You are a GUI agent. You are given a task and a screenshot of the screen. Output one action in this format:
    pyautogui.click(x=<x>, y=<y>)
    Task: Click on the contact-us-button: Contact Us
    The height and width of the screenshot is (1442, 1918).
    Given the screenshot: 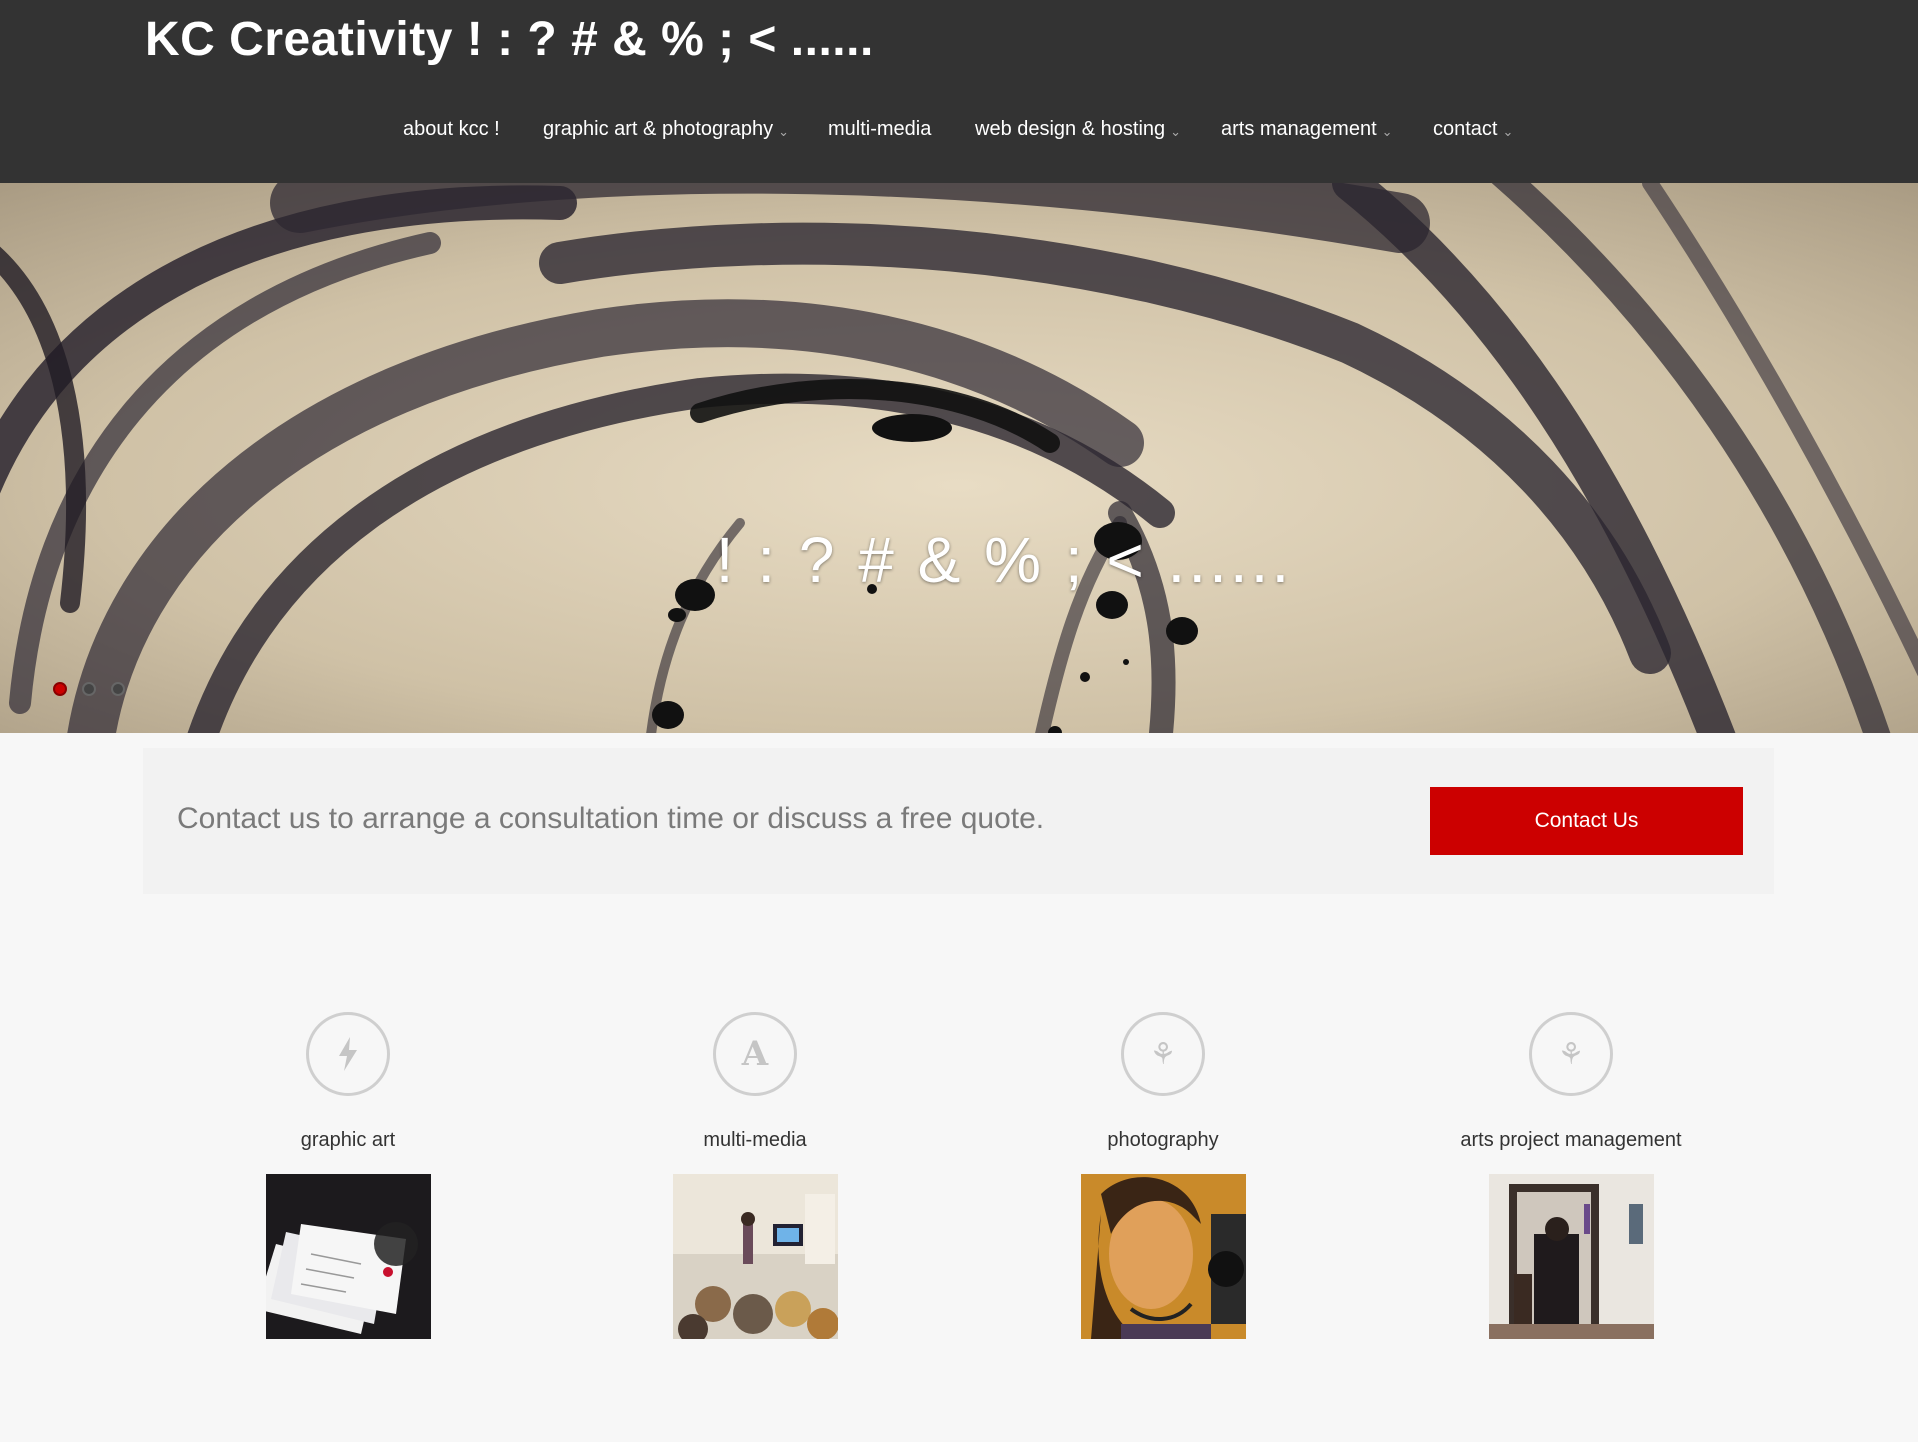 What is the action you would take?
    pyautogui.click(x=1586, y=821)
    